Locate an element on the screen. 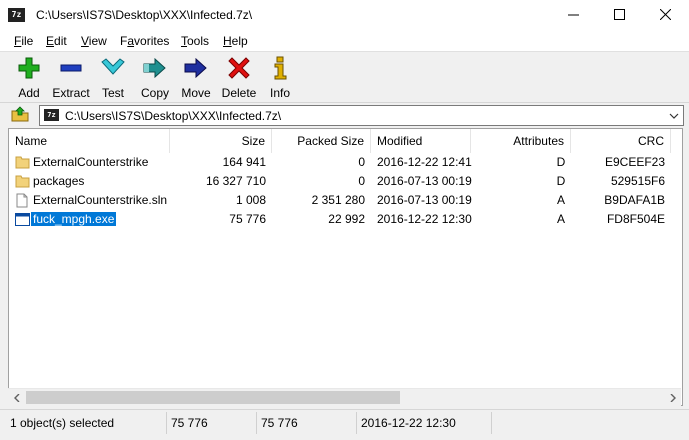 Image resolution: width=689 pixels, height=440 pixels. info-button: Info is located at coordinates (280, 78).